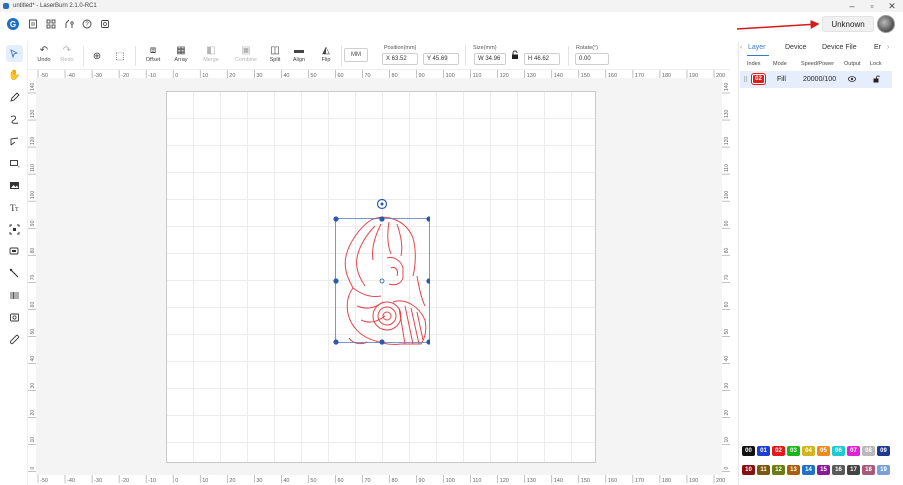 This screenshot has width=903, height=485. What do you see at coordinates (400, 59) in the screenshot?
I see `position-x-input: X 63.52` at bounding box center [400, 59].